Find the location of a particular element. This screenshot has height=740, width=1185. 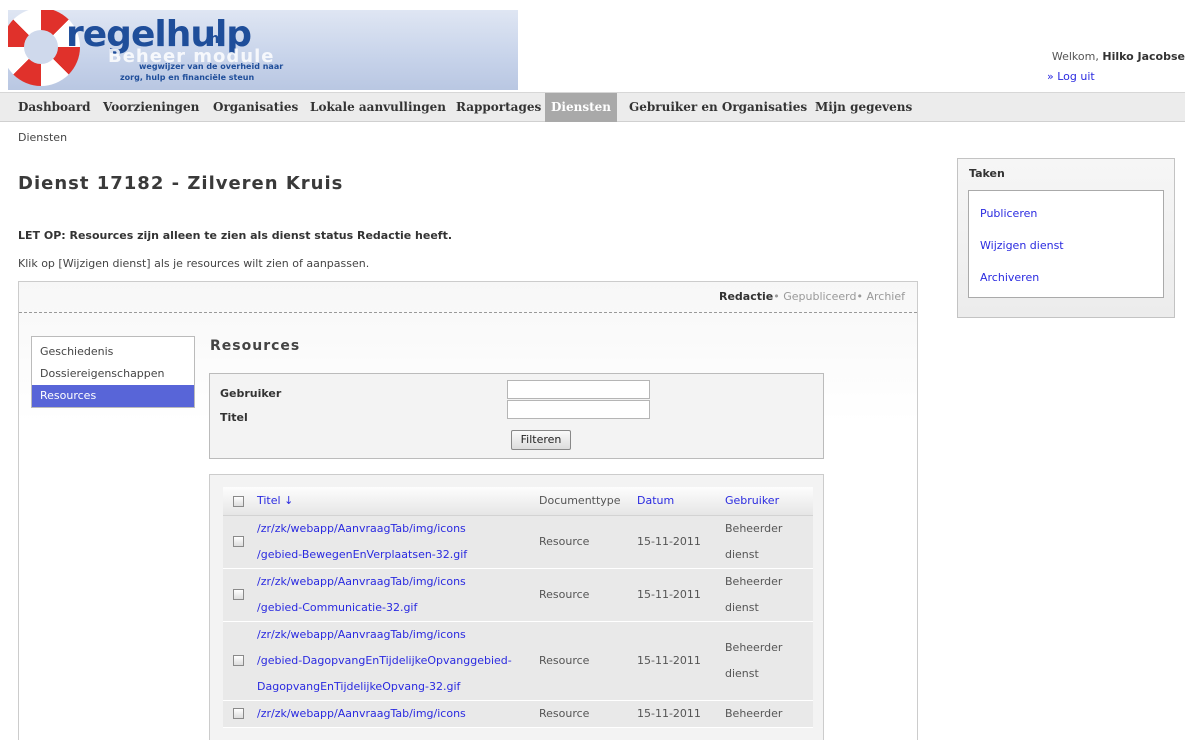

tasks-title: Taken is located at coordinates (987, 173).